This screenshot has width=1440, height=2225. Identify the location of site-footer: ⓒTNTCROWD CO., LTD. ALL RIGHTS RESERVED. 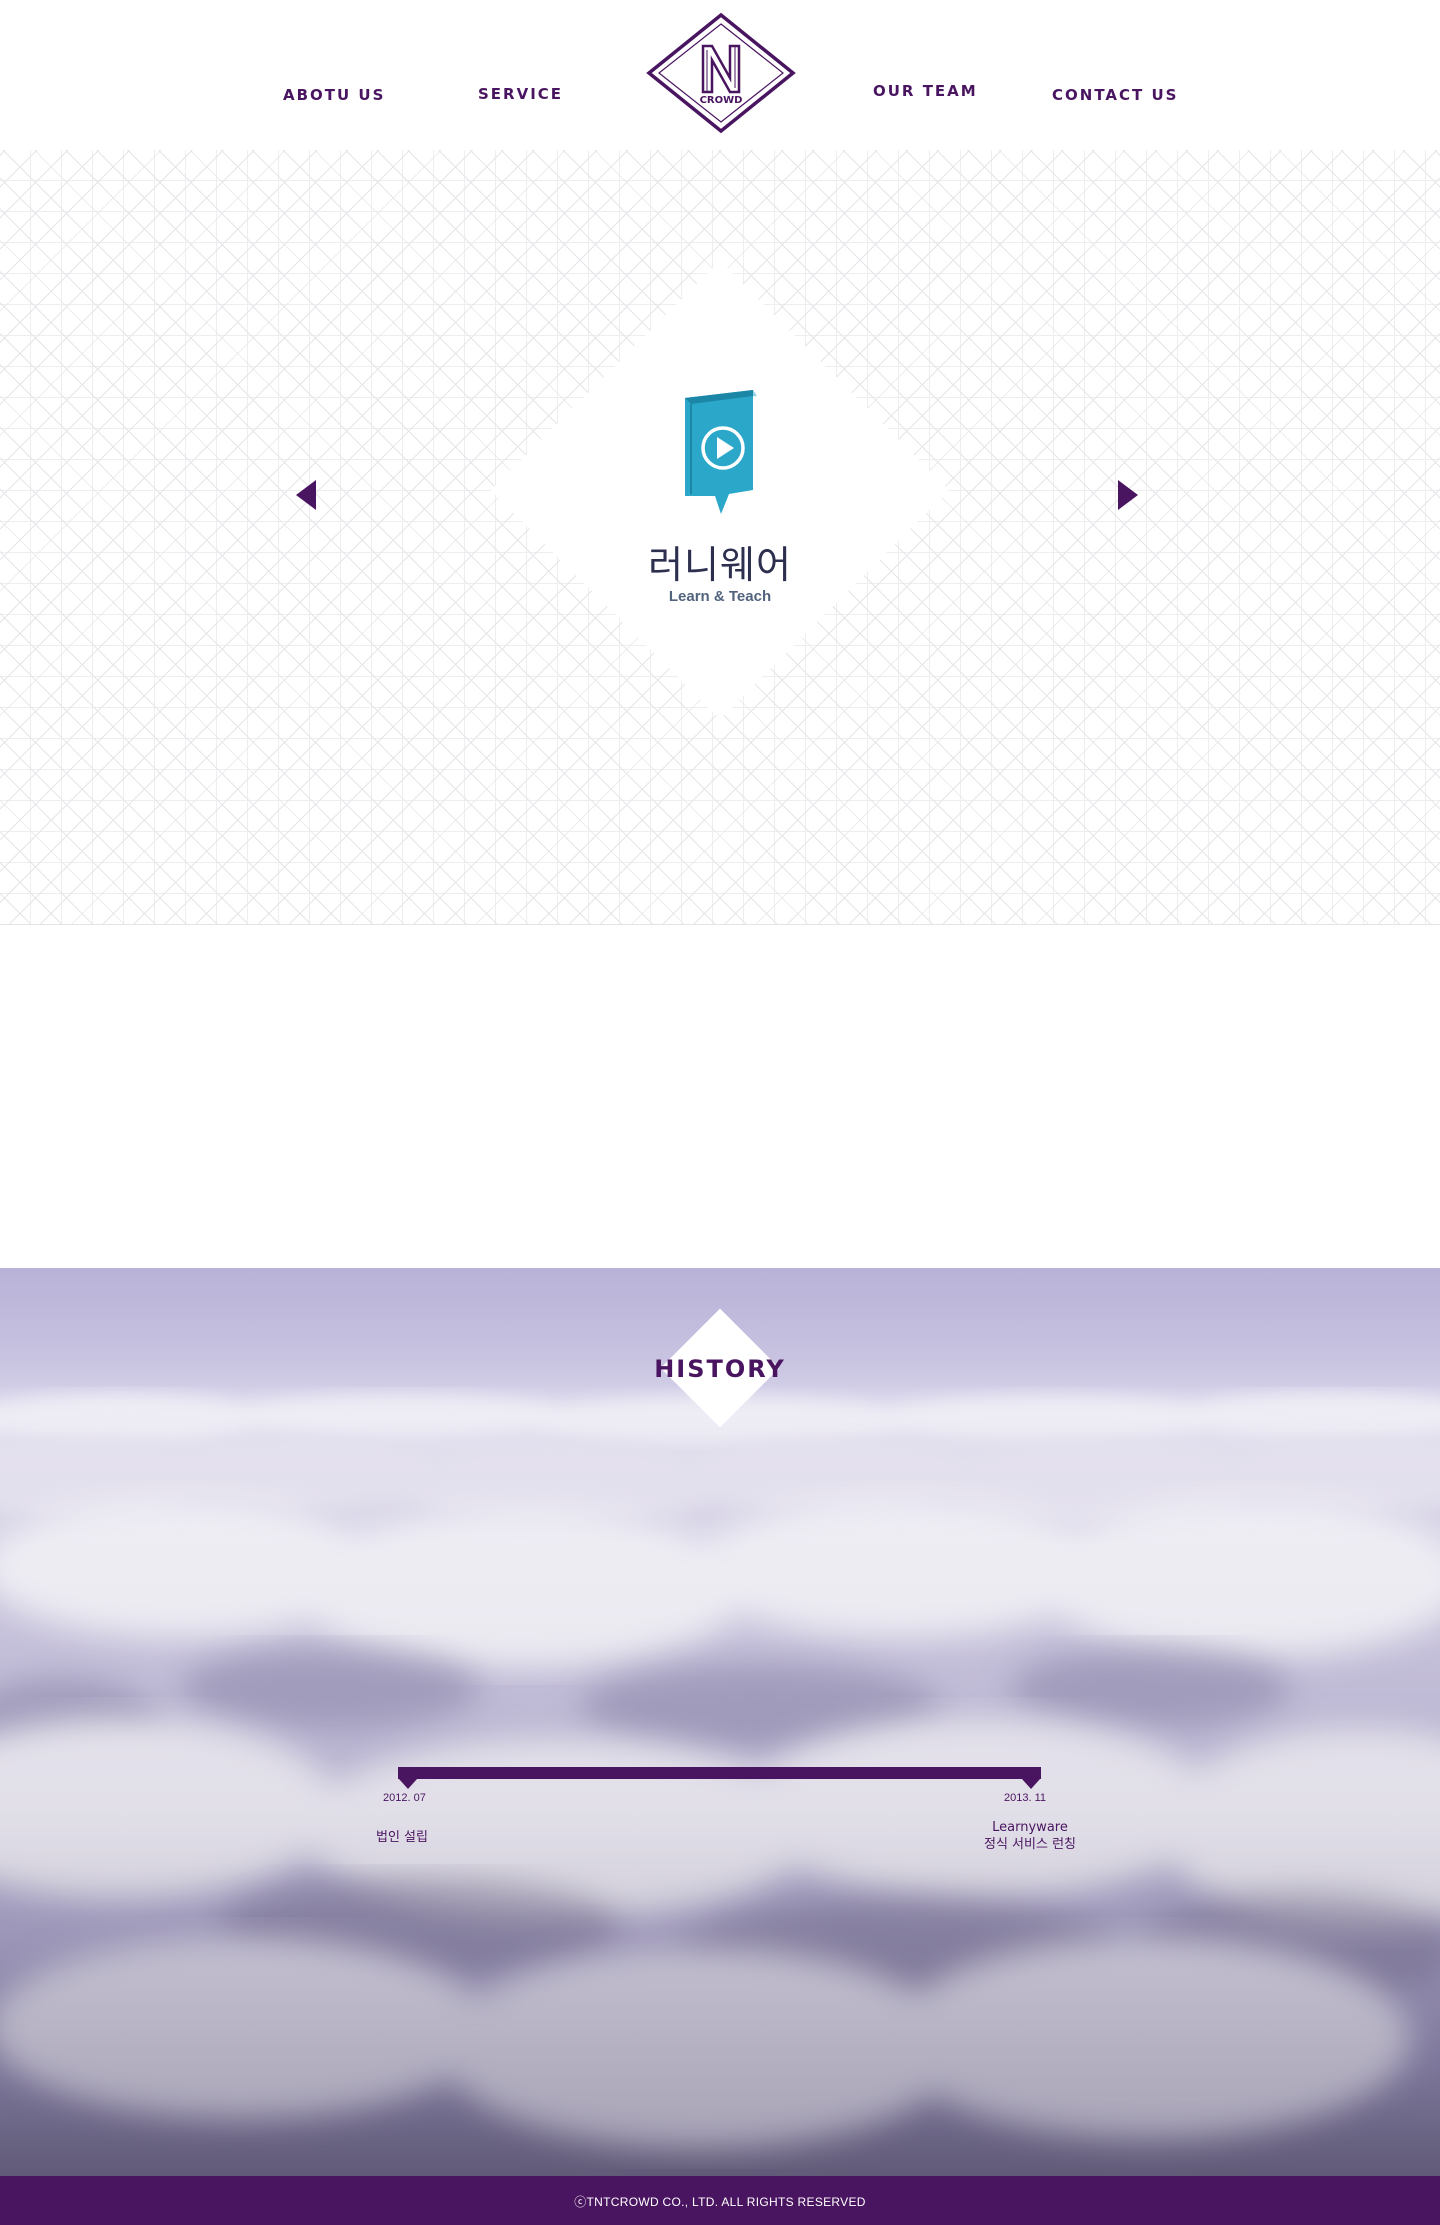
(720, 2200).